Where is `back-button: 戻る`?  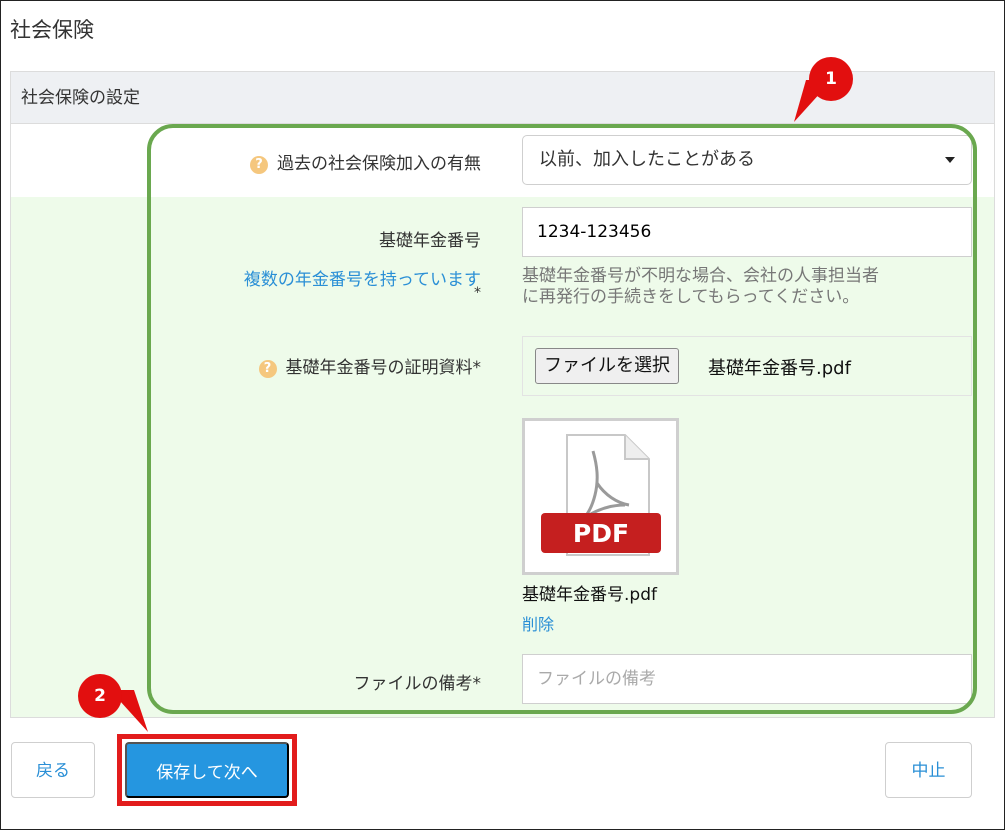 back-button: 戻る is located at coordinates (53, 770).